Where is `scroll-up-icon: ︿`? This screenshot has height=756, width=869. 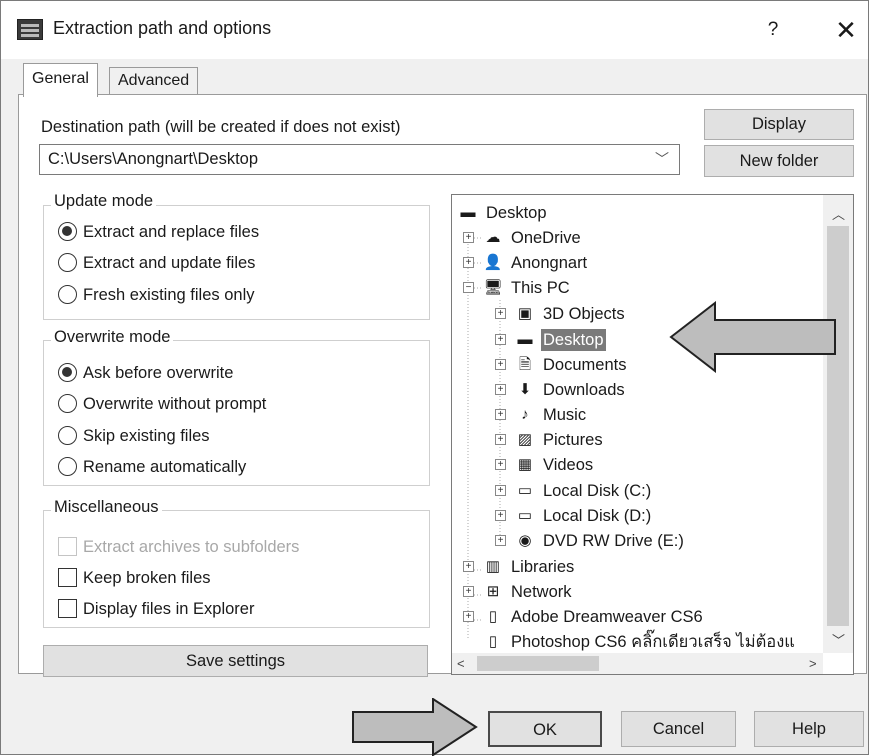
scroll-up-icon: ︿ is located at coordinates (838, 213).